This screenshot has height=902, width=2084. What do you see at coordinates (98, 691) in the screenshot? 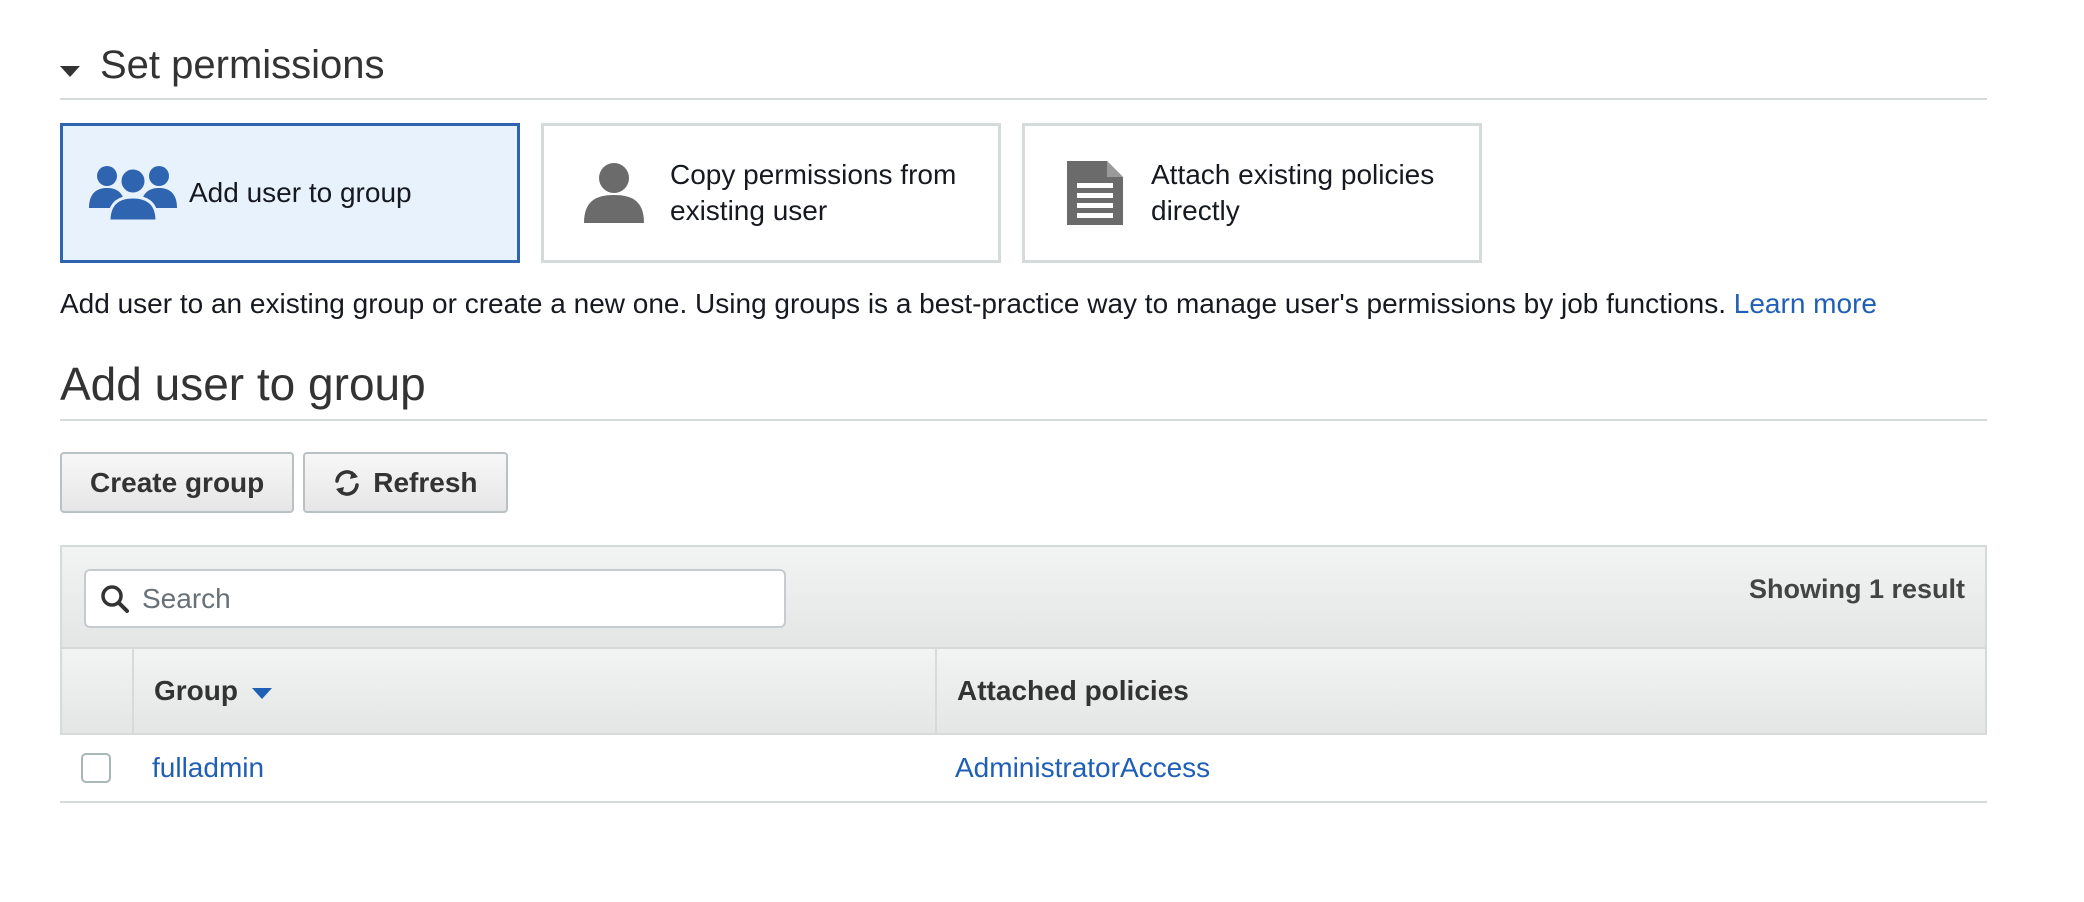
I see `header-select-column` at bounding box center [98, 691].